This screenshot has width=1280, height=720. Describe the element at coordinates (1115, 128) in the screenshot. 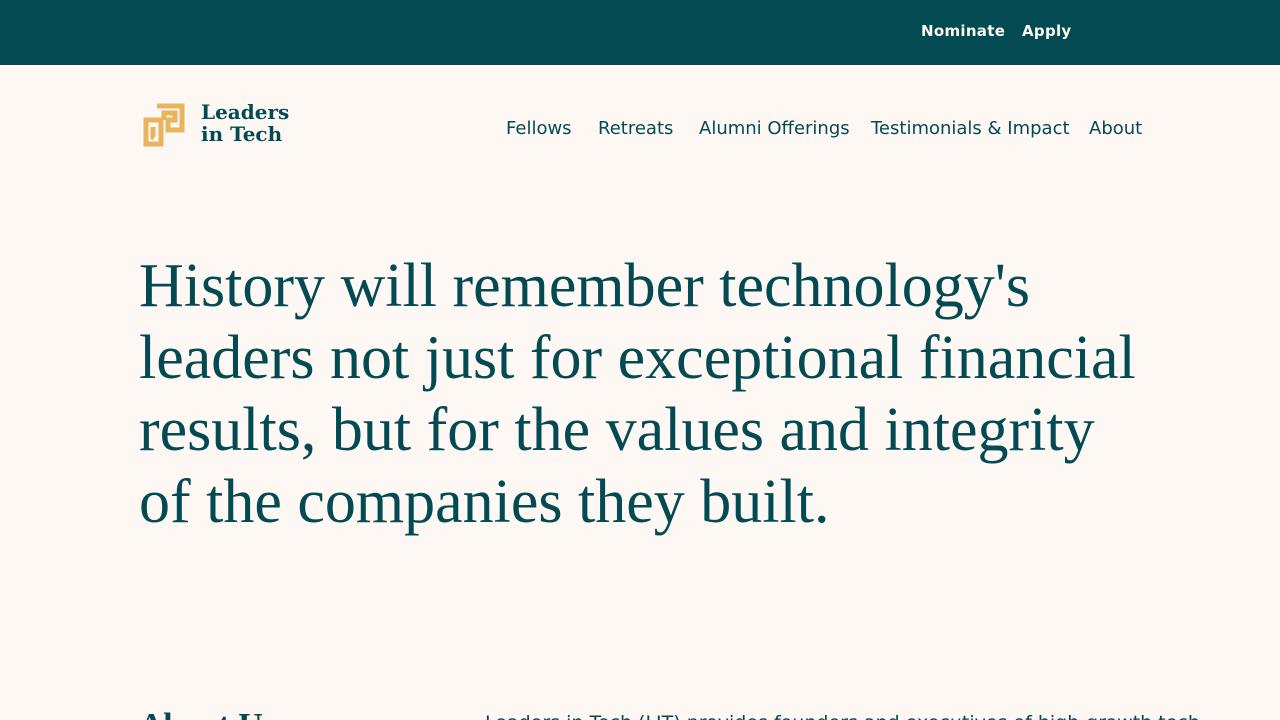

I see `nav-about: About` at that location.